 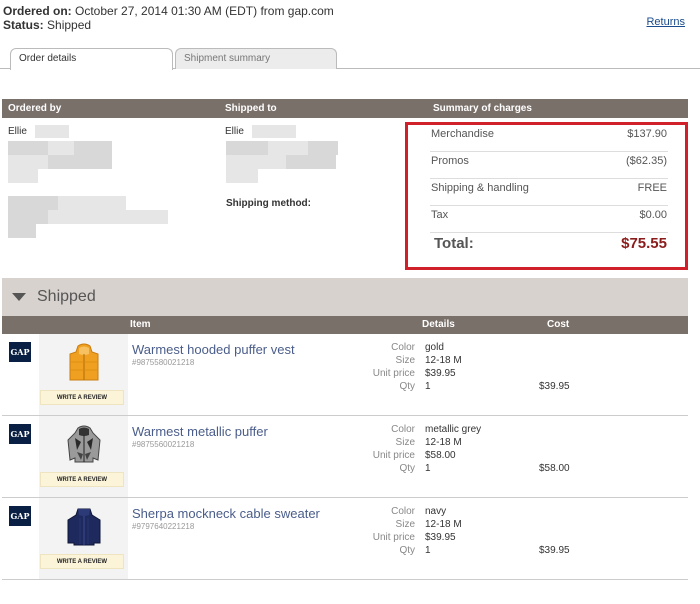 What do you see at coordinates (653, 215) in the screenshot?
I see `charge-value: $0.00` at bounding box center [653, 215].